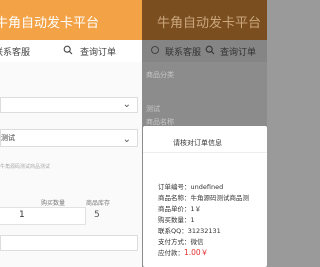 The width and height of the screenshot is (320, 267). Describe the element at coordinates (180, 209) in the screenshot. I see `unit-price-row: 商品单价：1￥` at that location.